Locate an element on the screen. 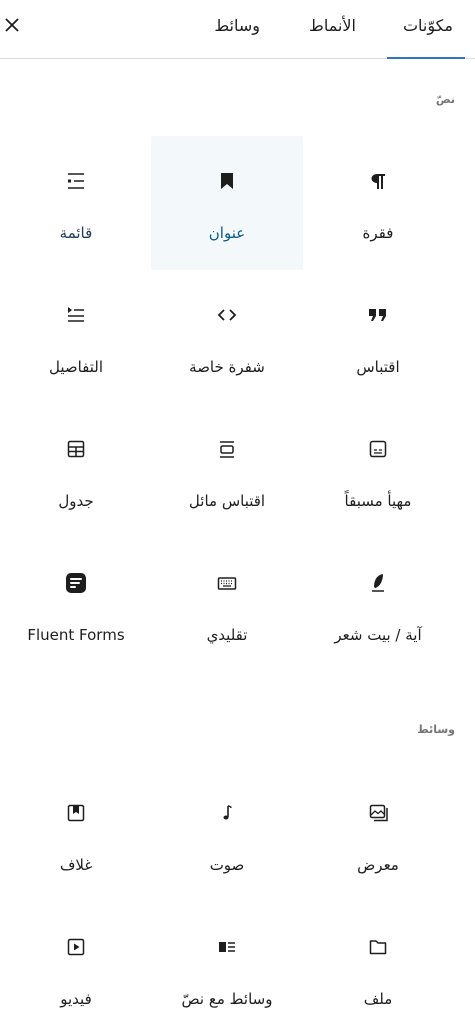 This screenshot has width=475, height=1036. code-icon is located at coordinates (227, 315).